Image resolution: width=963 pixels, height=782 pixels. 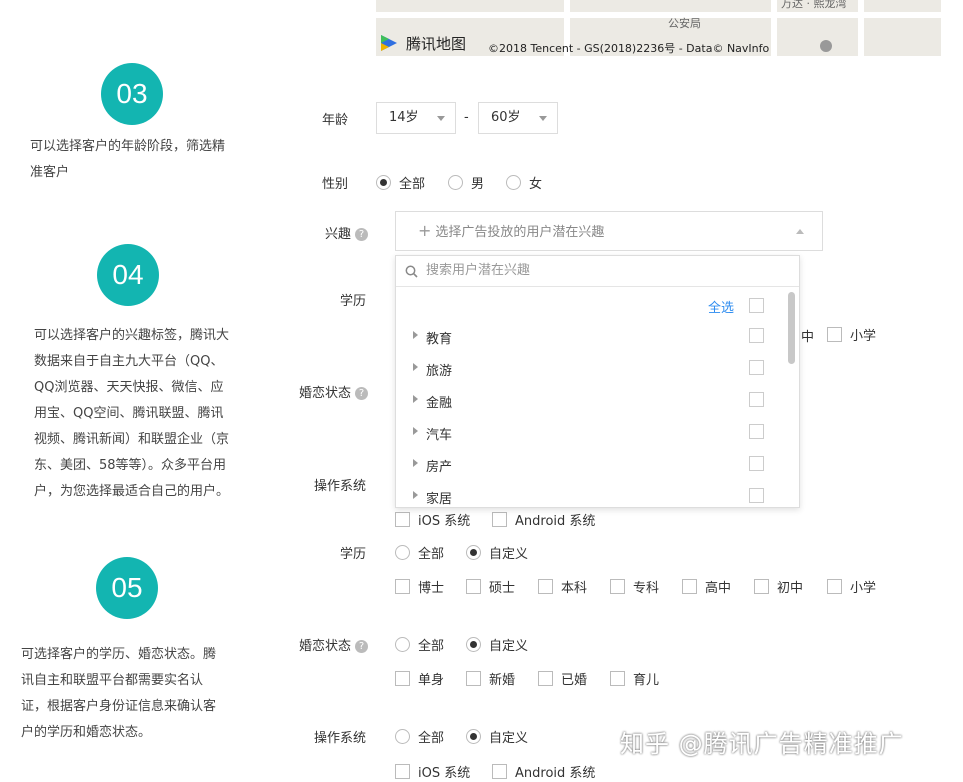 I want to click on interest-item-realestate: 房产, so click(x=591, y=464).